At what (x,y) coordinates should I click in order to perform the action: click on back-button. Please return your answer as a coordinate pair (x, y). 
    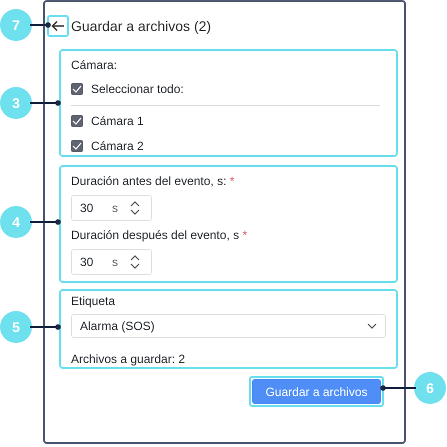
    Looking at the image, I should click on (58, 26).